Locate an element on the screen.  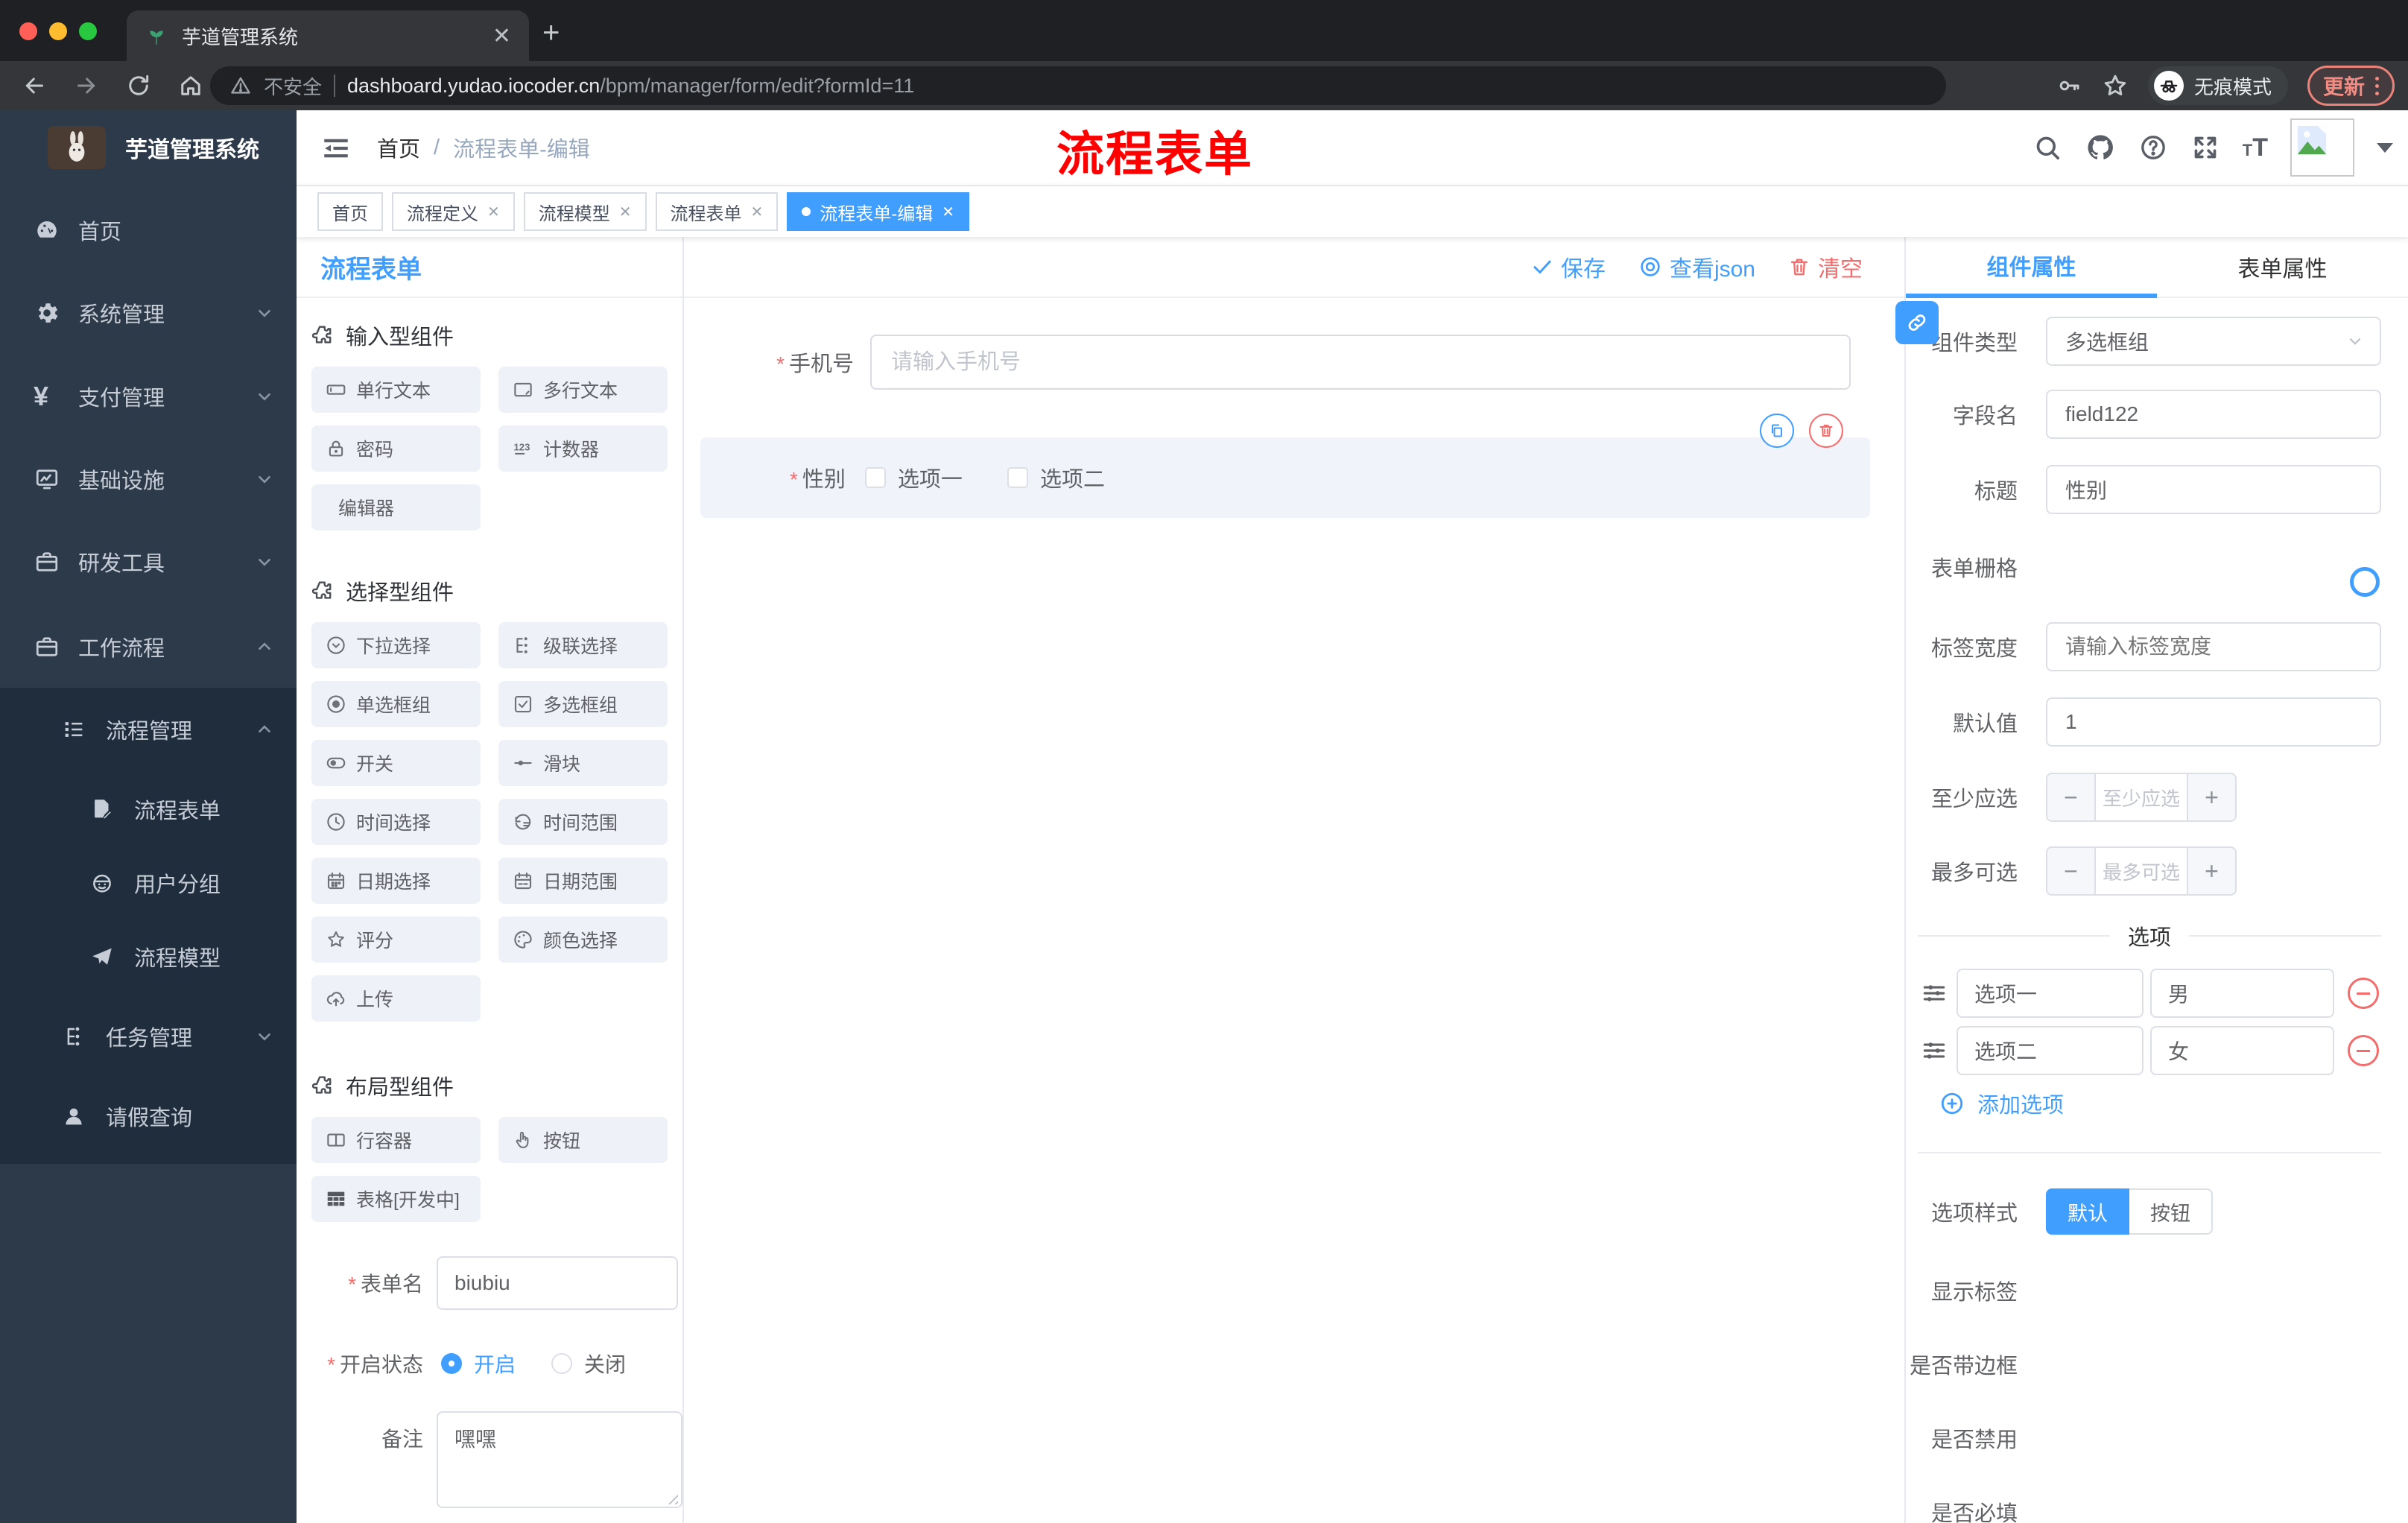
sidebar-item-home: 首页 is located at coordinates (148, 230).